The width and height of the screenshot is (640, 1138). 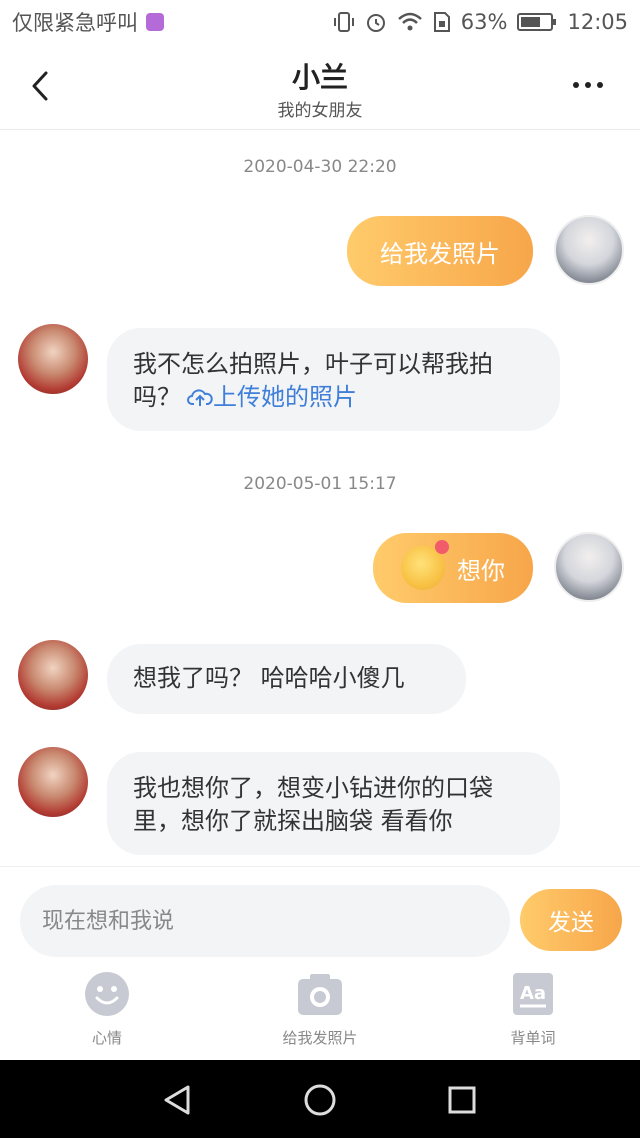 I want to click on message-text: 想你, so click(x=481, y=570).